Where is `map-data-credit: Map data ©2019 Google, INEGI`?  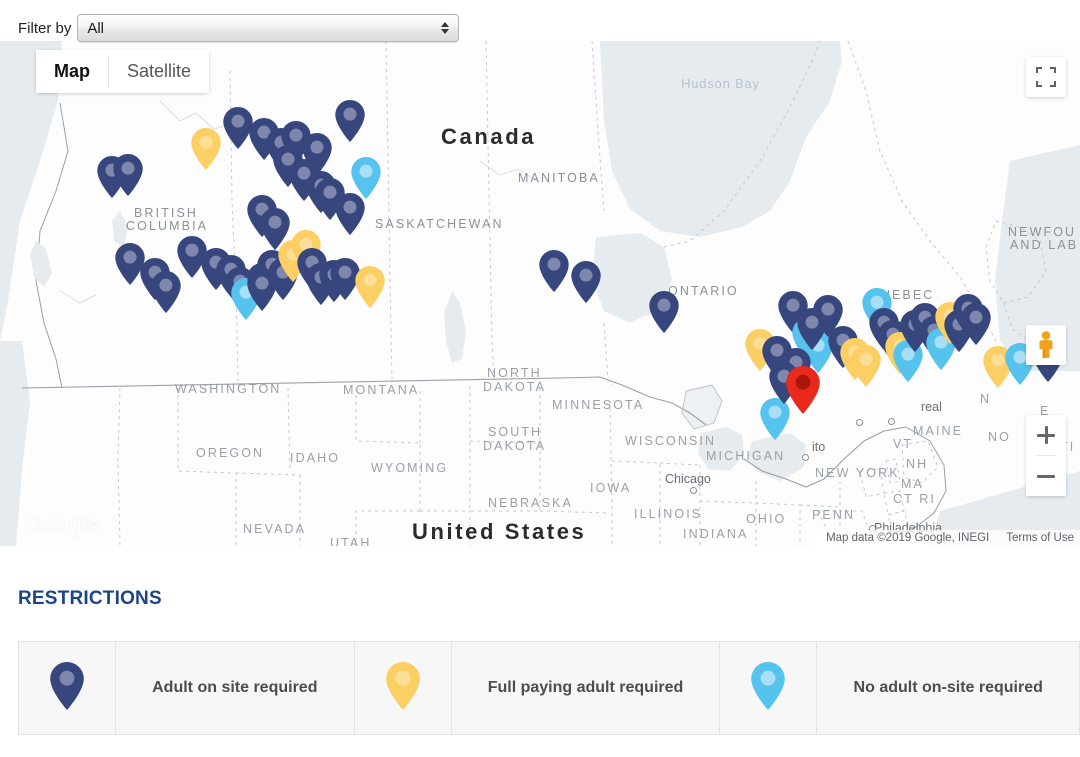 map-data-credit: Map data ©2019 Google, INEGI is located at coordinates (908, 538).